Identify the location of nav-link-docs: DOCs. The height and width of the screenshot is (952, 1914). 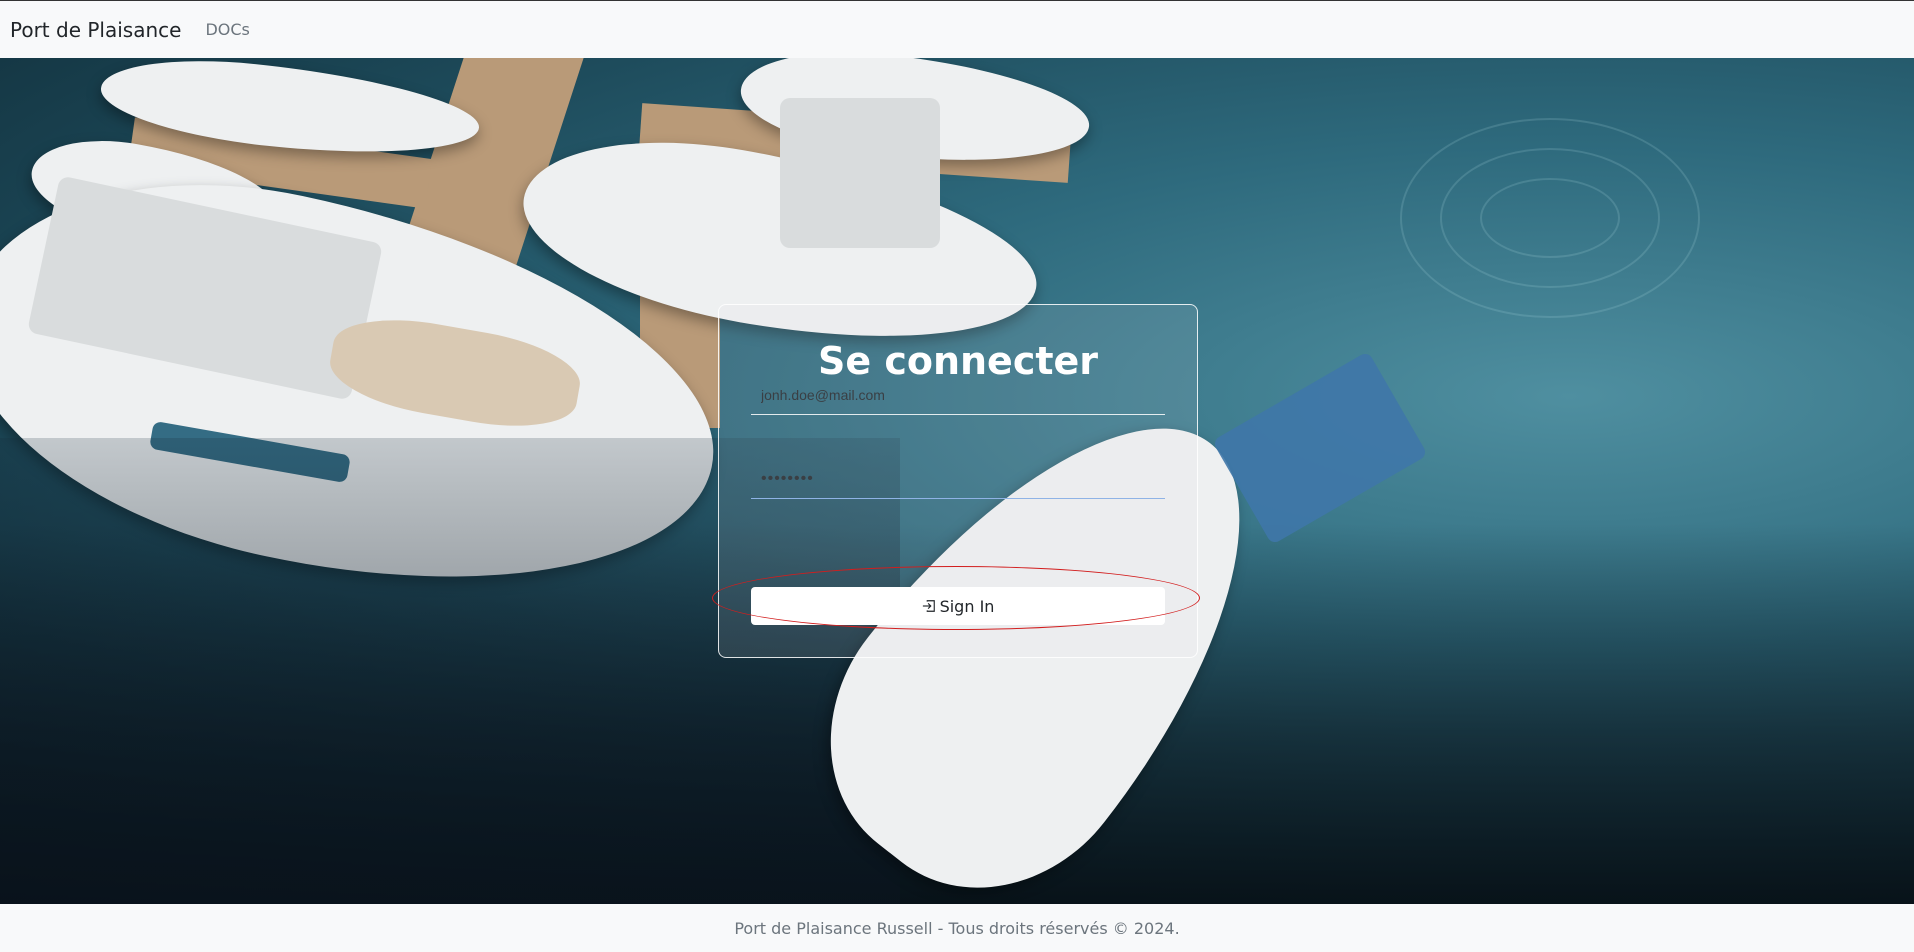
(227, 29).